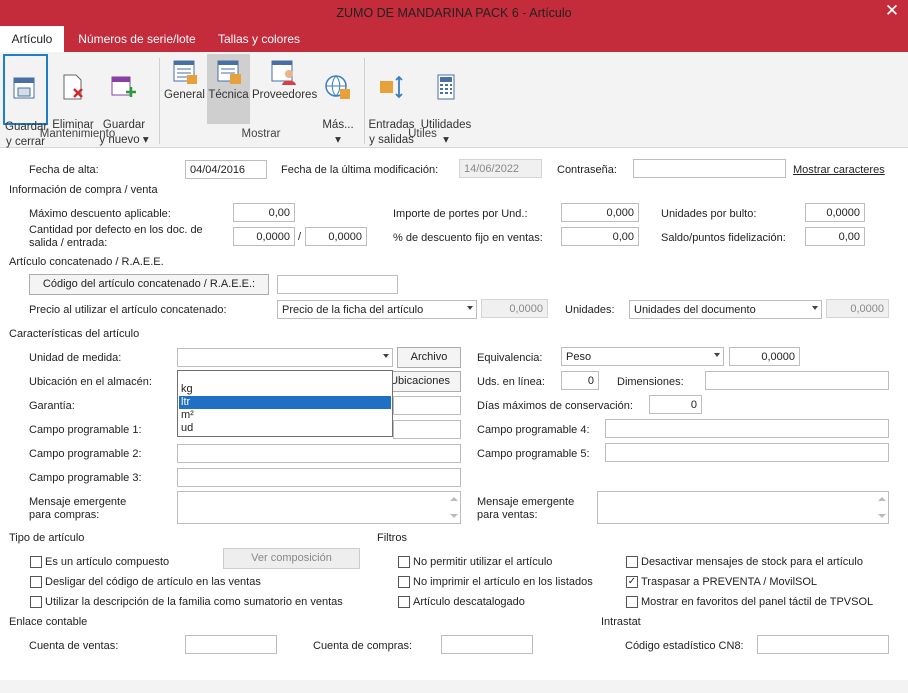 The image size is (908, 693). Describe the element at coordinates (285, 415) in the screenshot. I see `dropdown-option-m2: m²` at that location.